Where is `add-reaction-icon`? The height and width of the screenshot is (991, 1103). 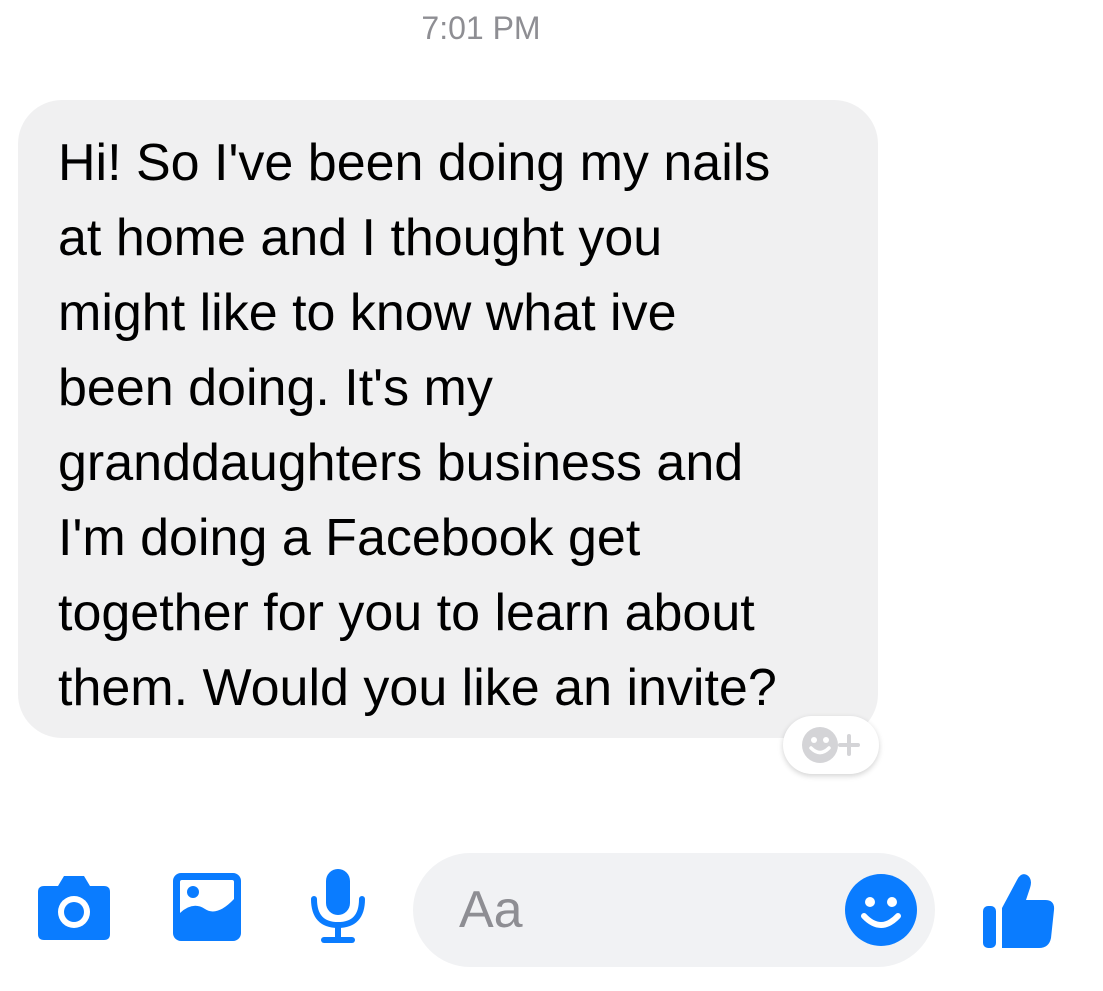
add-reaction-icon is located at coordinates (831, 745).